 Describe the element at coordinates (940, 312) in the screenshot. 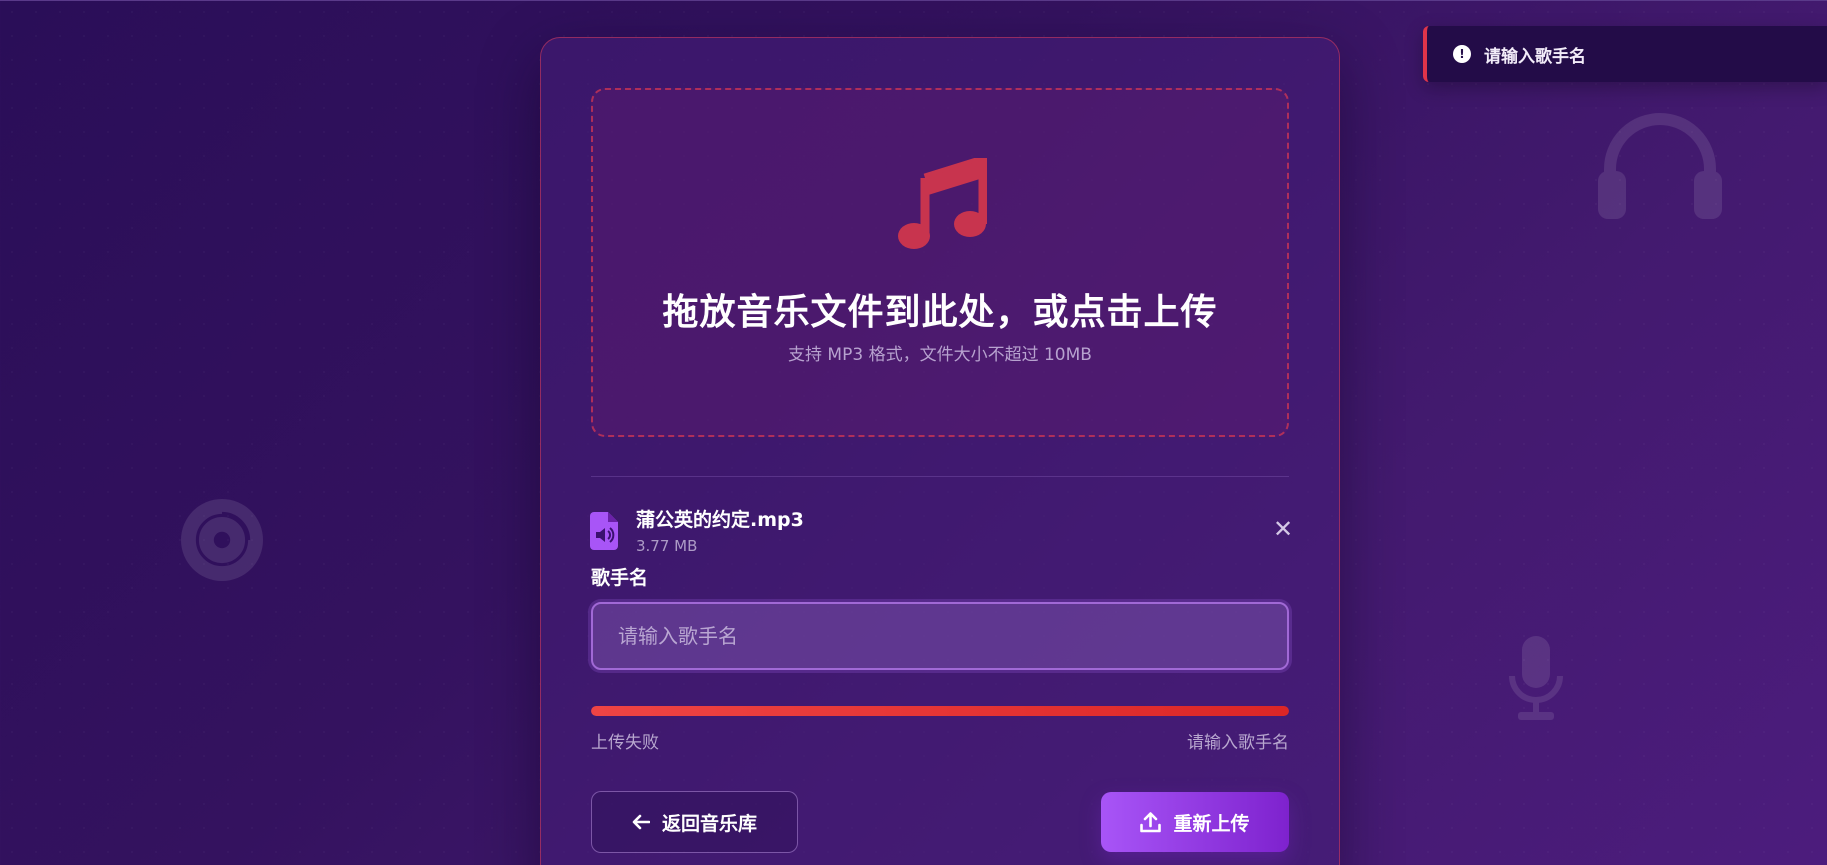

I see `dropzone-title: 拖放音乐文件到此处，或点击上传` at that location.